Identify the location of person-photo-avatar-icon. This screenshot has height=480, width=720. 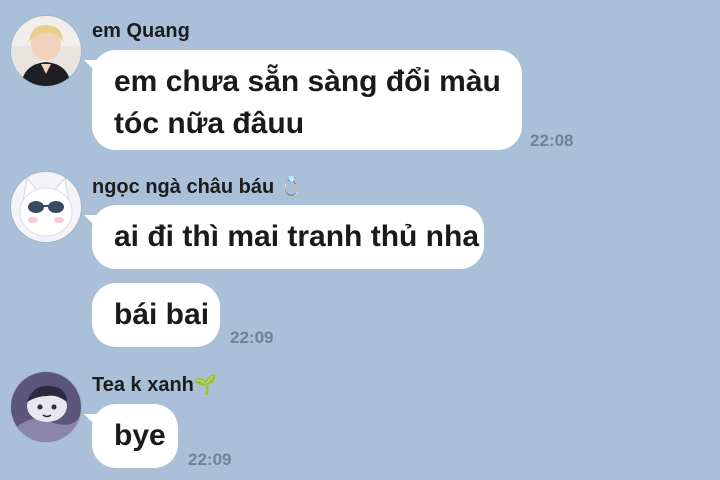
(46, 51).